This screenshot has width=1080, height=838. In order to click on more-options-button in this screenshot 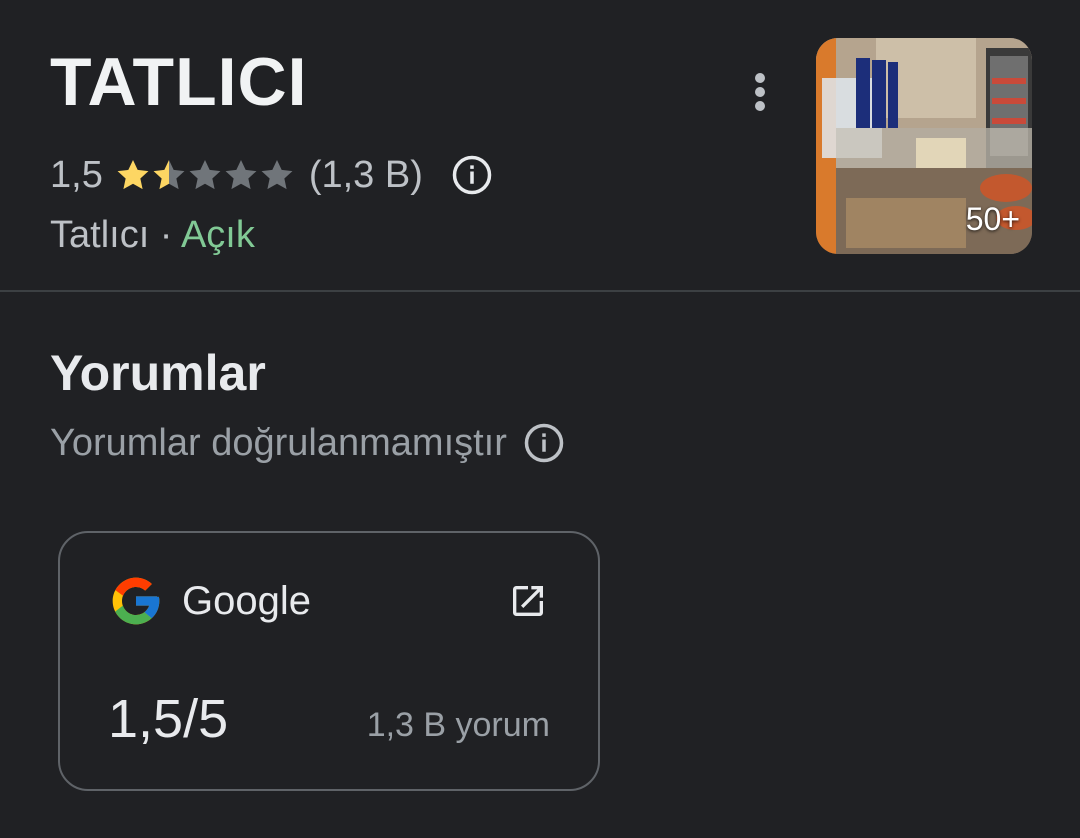, I will do `click(760, 92)`.